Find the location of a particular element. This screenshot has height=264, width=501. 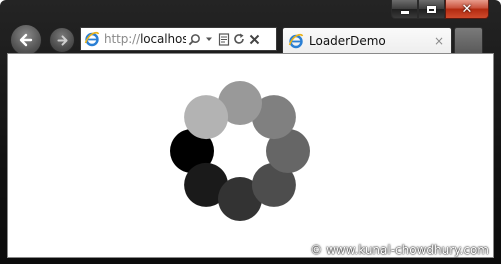

compatibility-view-icon is located at coordinates (224, 39).